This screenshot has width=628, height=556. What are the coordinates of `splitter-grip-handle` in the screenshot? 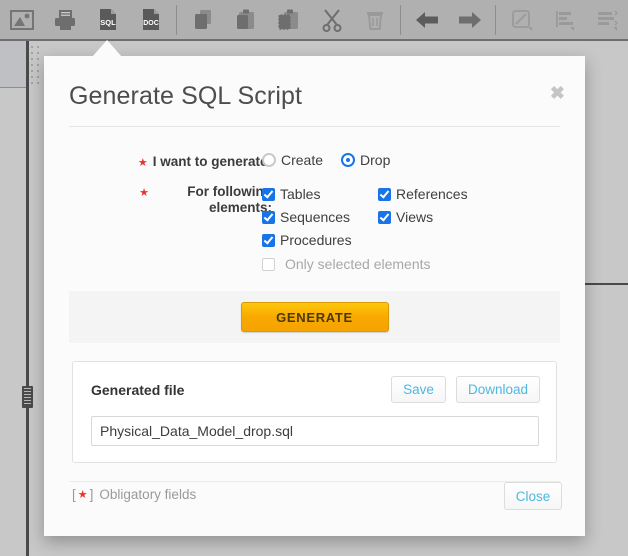 It's located at (27, 397).